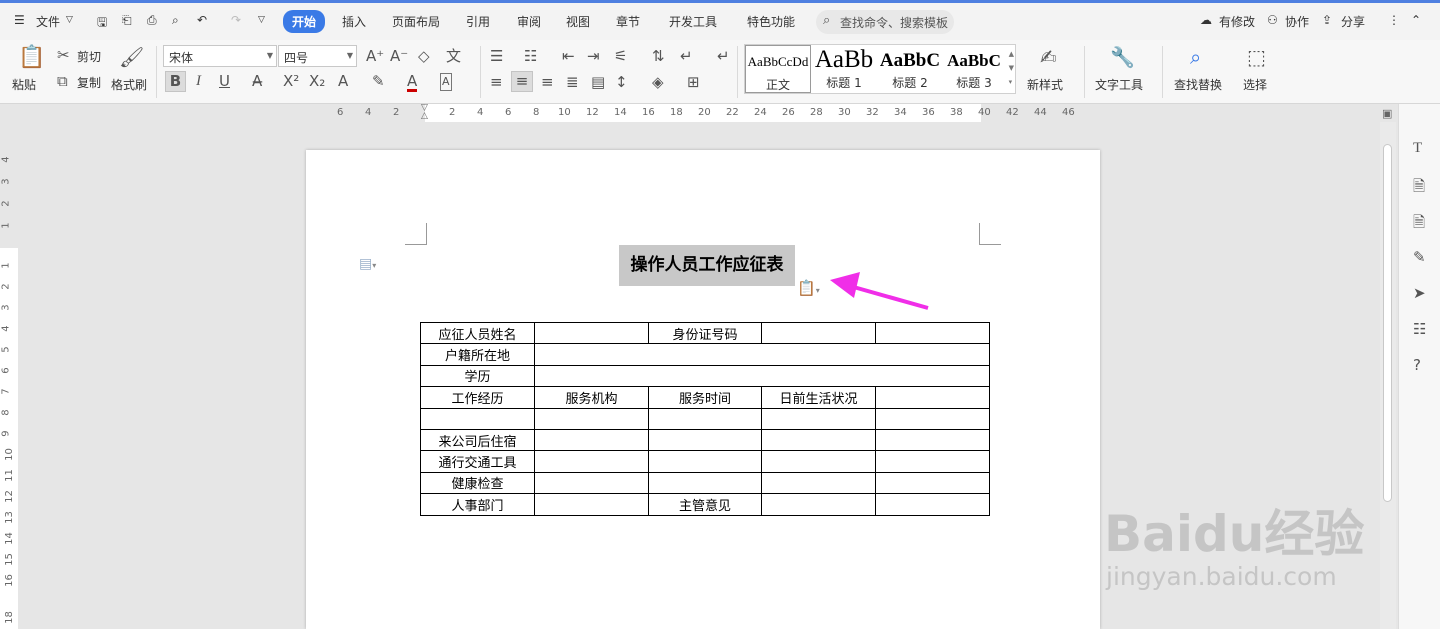 This screenshot has height=629, width=1440. What do you see at coordinates (572, 82) in the screenshot?
I see `justify-icon: ≣` at bounding box center [572, 82].